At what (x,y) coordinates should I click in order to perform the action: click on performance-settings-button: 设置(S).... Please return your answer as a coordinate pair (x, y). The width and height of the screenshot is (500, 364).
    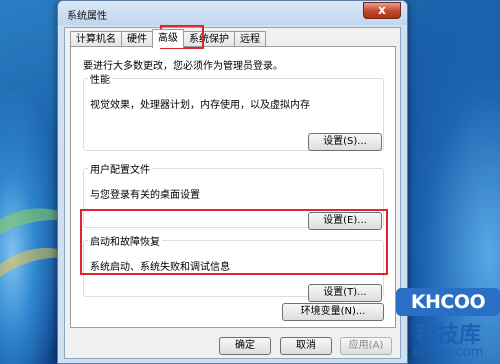
    Looking at the image, I should click on (345, 142).